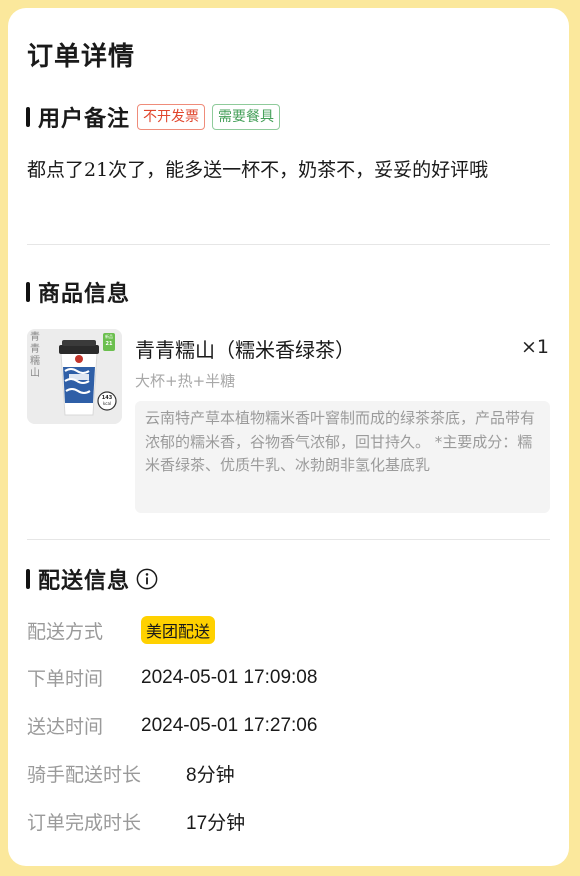 The height and width of the screenshot is (876, 580). I want to click on product-image-badge-num: 21, so click(109, 344).